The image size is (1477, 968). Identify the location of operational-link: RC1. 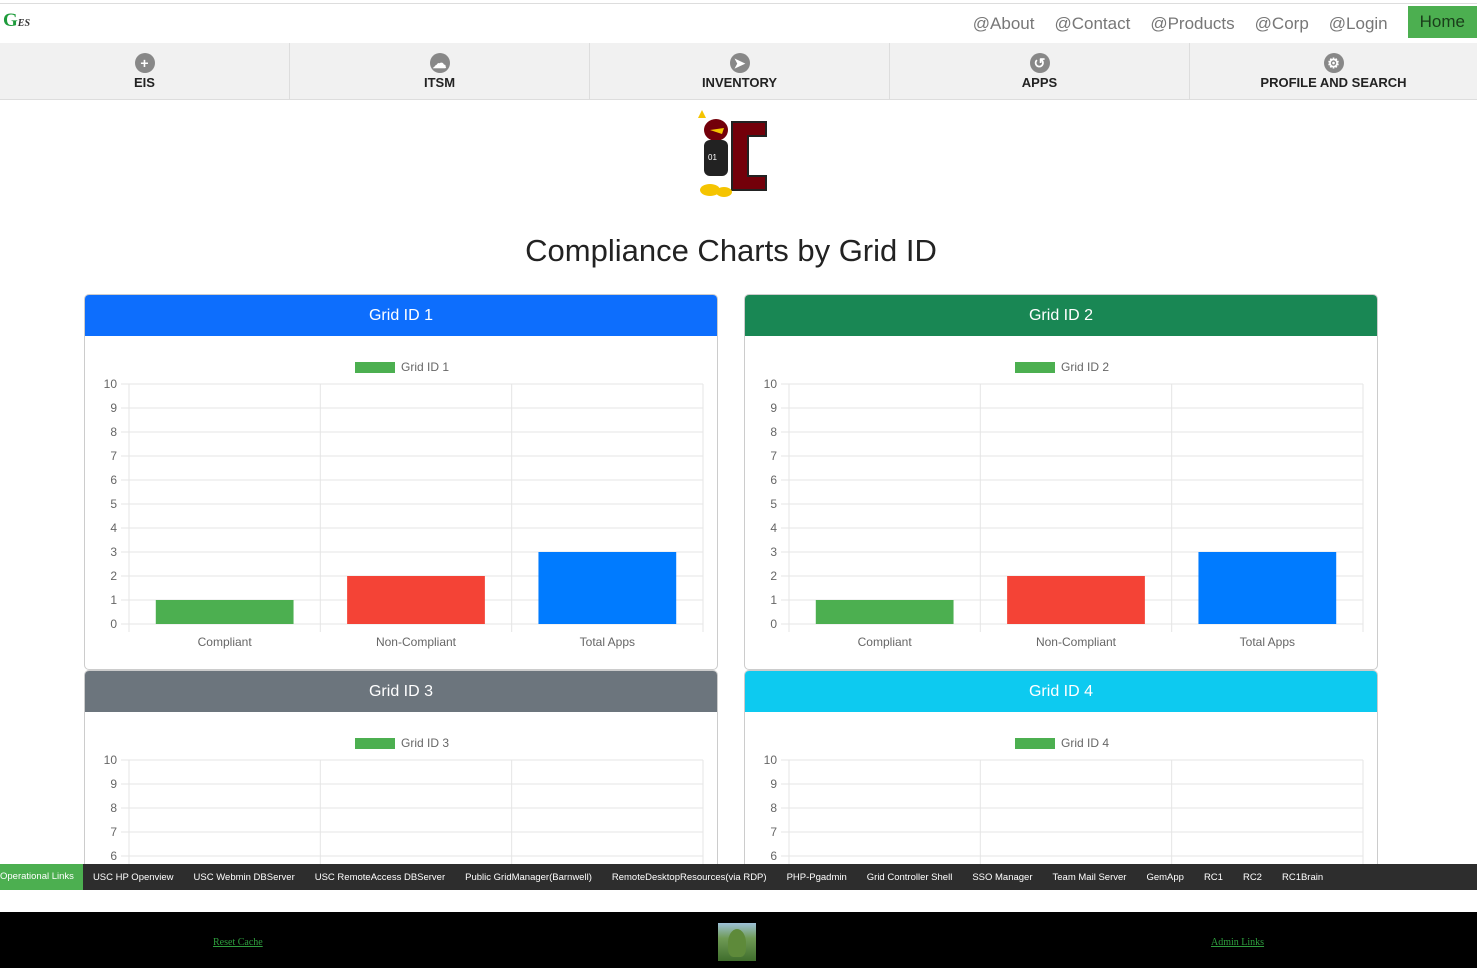
(1213, 877).